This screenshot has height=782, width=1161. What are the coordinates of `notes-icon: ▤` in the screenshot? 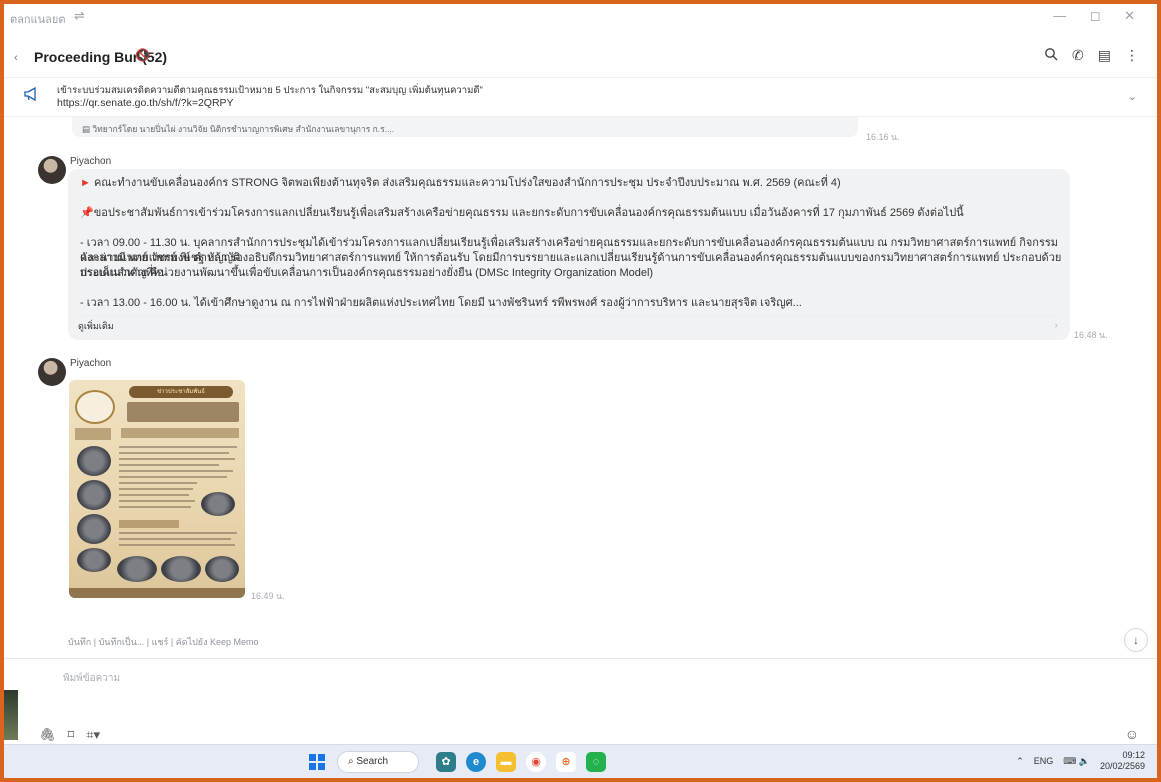 It's located at (1104, 55).